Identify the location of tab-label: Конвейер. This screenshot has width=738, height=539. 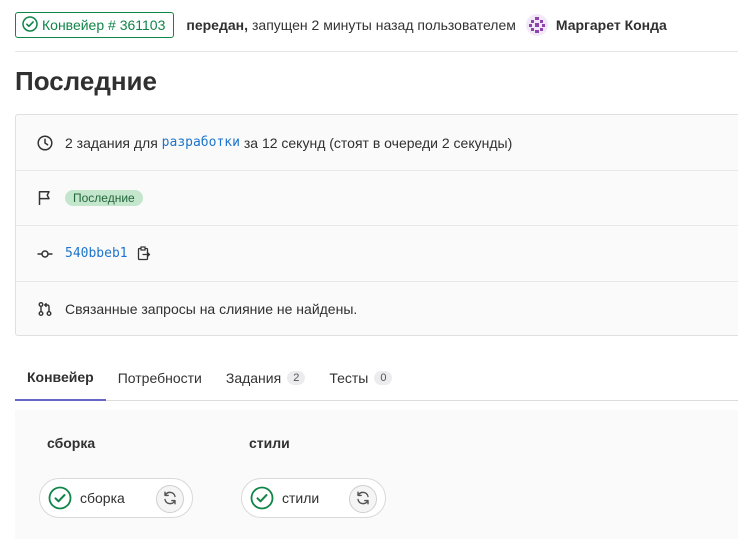
(60, 377).